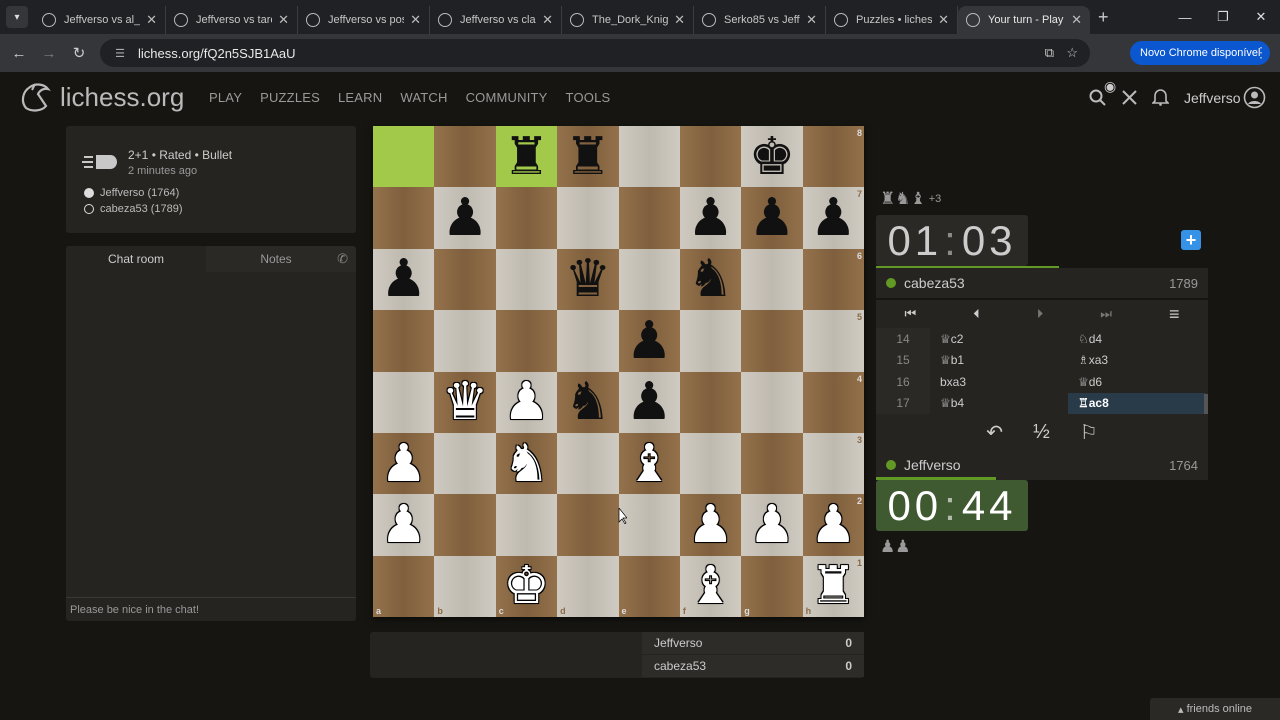 This screenshot has height=720, width=1280. What do you see at coordinates (710, 218) in the screenshot?
I see `square-f7: ♟` at bounding box center [710, 218].